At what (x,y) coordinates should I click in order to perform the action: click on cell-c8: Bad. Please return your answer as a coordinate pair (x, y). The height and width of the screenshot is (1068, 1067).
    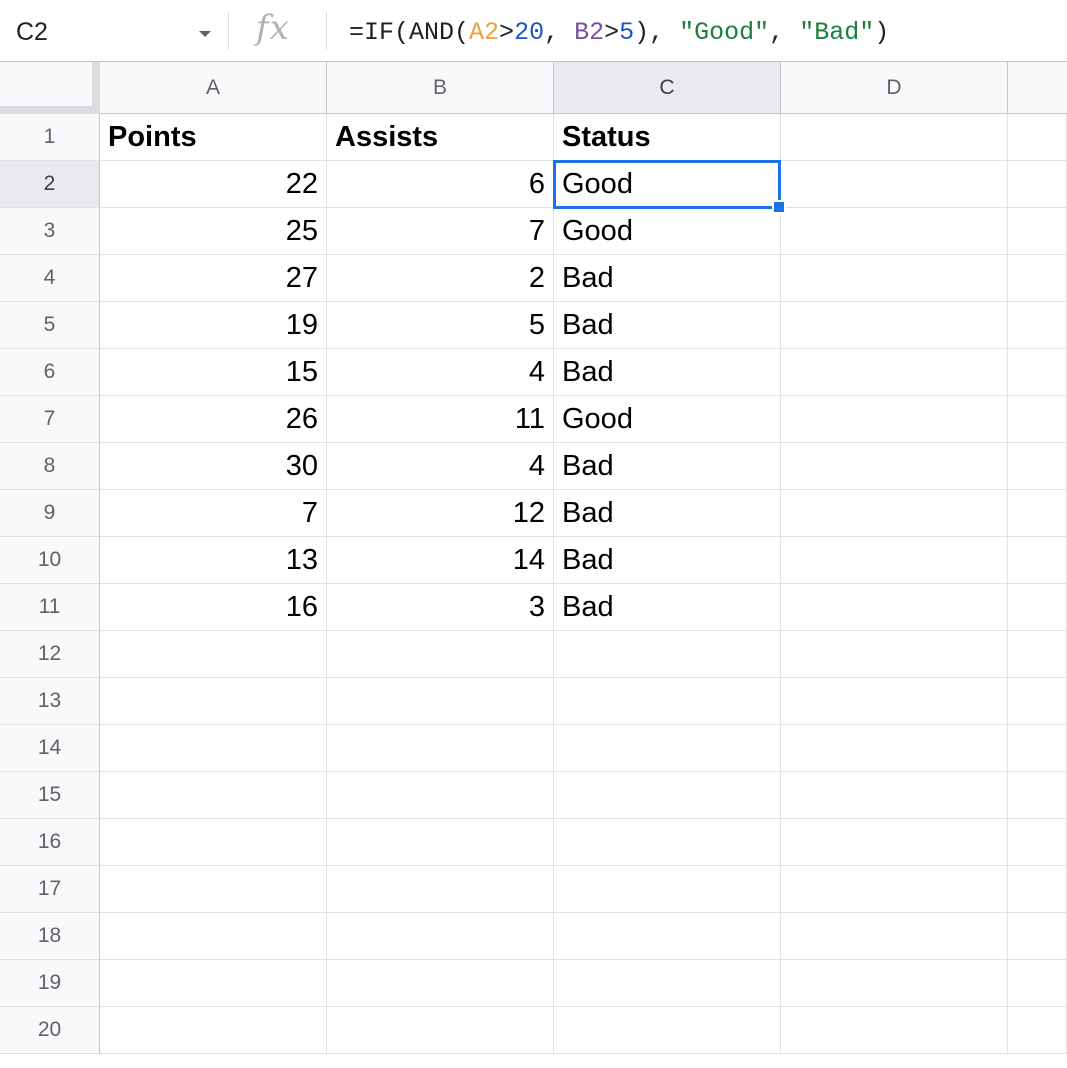
    Looking at the image, I should click on (667, 466).